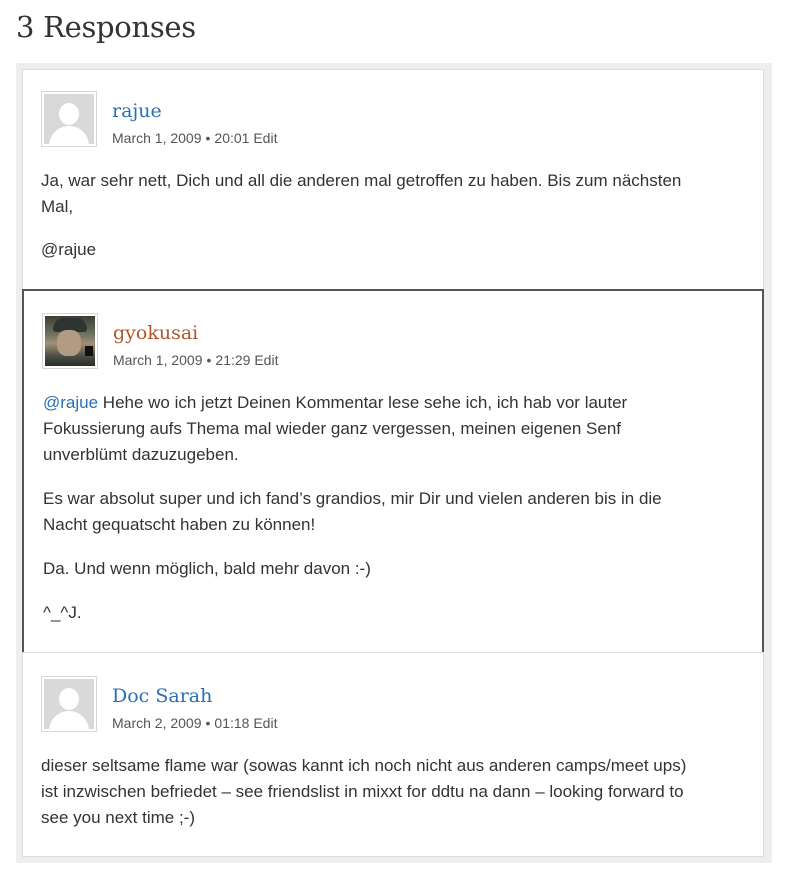  Describe the element at coordinates (57, 206) in the screenshot. I see `comment-text-line: Mal,` at that location.